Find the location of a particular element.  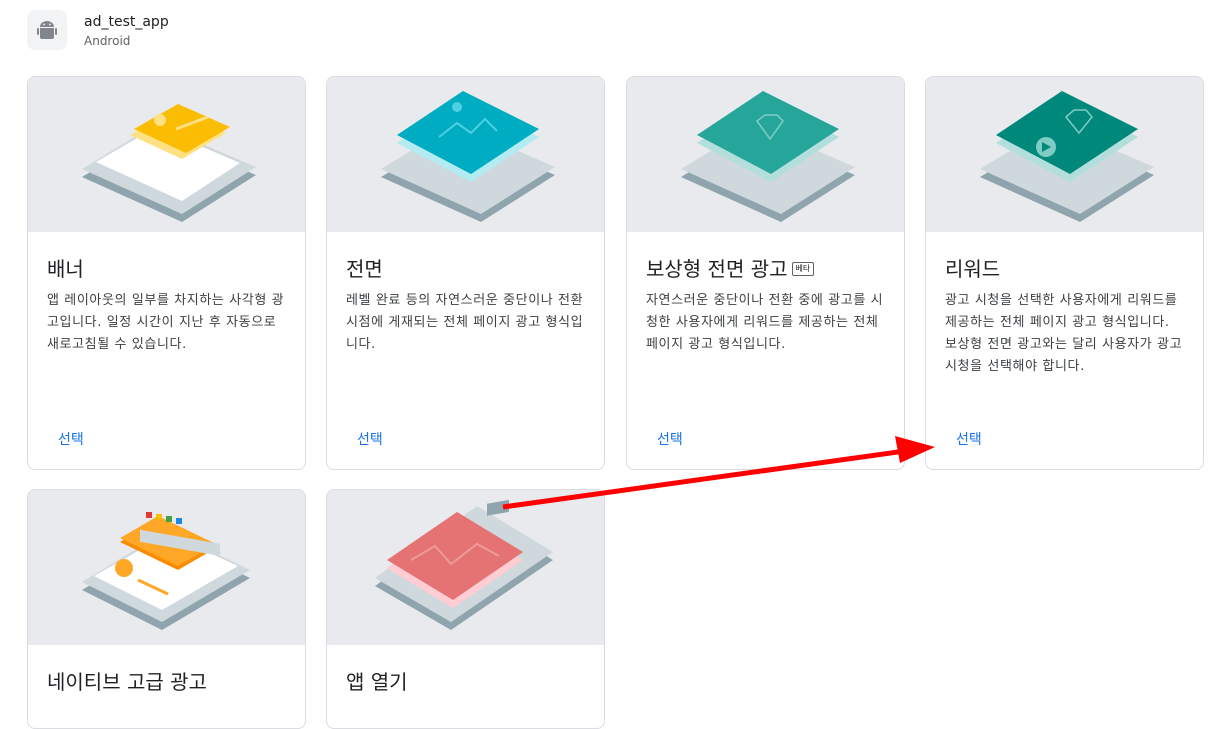

banner-illustration is located at coordinates (166, 154).